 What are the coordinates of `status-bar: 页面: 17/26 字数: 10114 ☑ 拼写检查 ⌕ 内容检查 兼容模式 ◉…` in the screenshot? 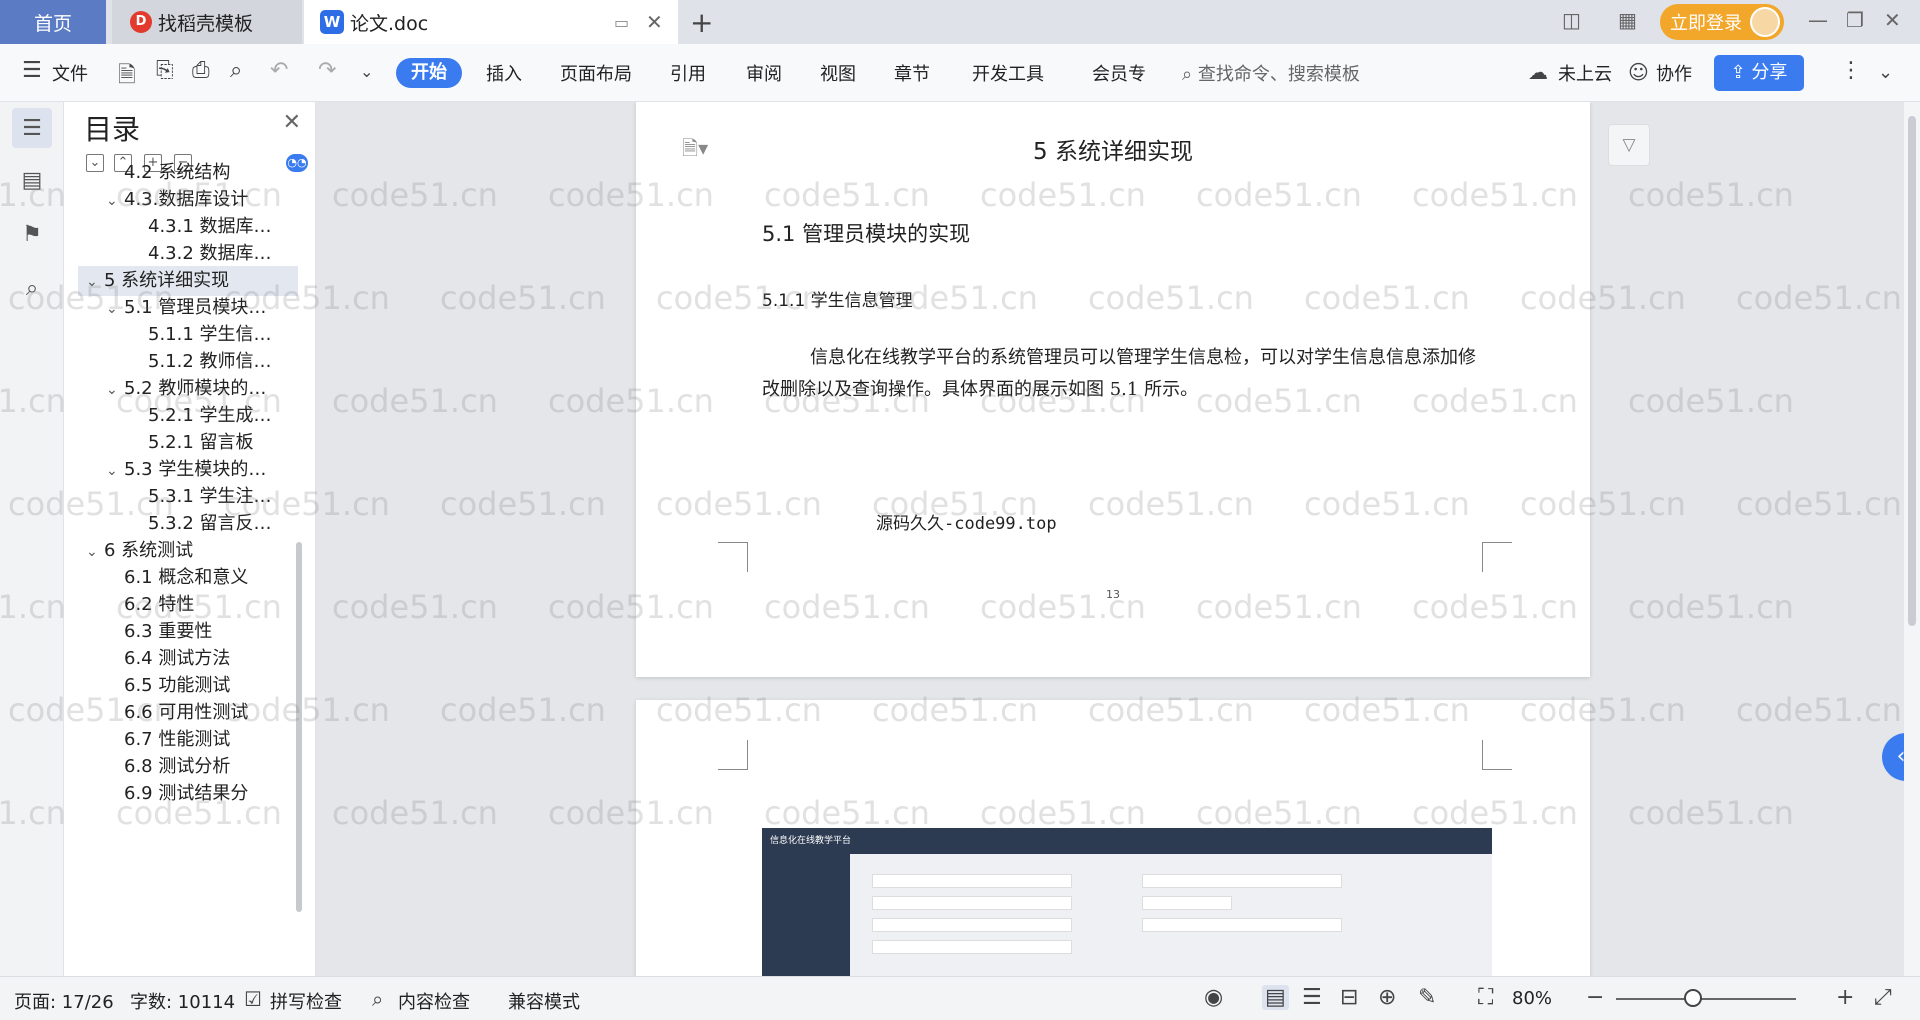 It's located at (960, 998).